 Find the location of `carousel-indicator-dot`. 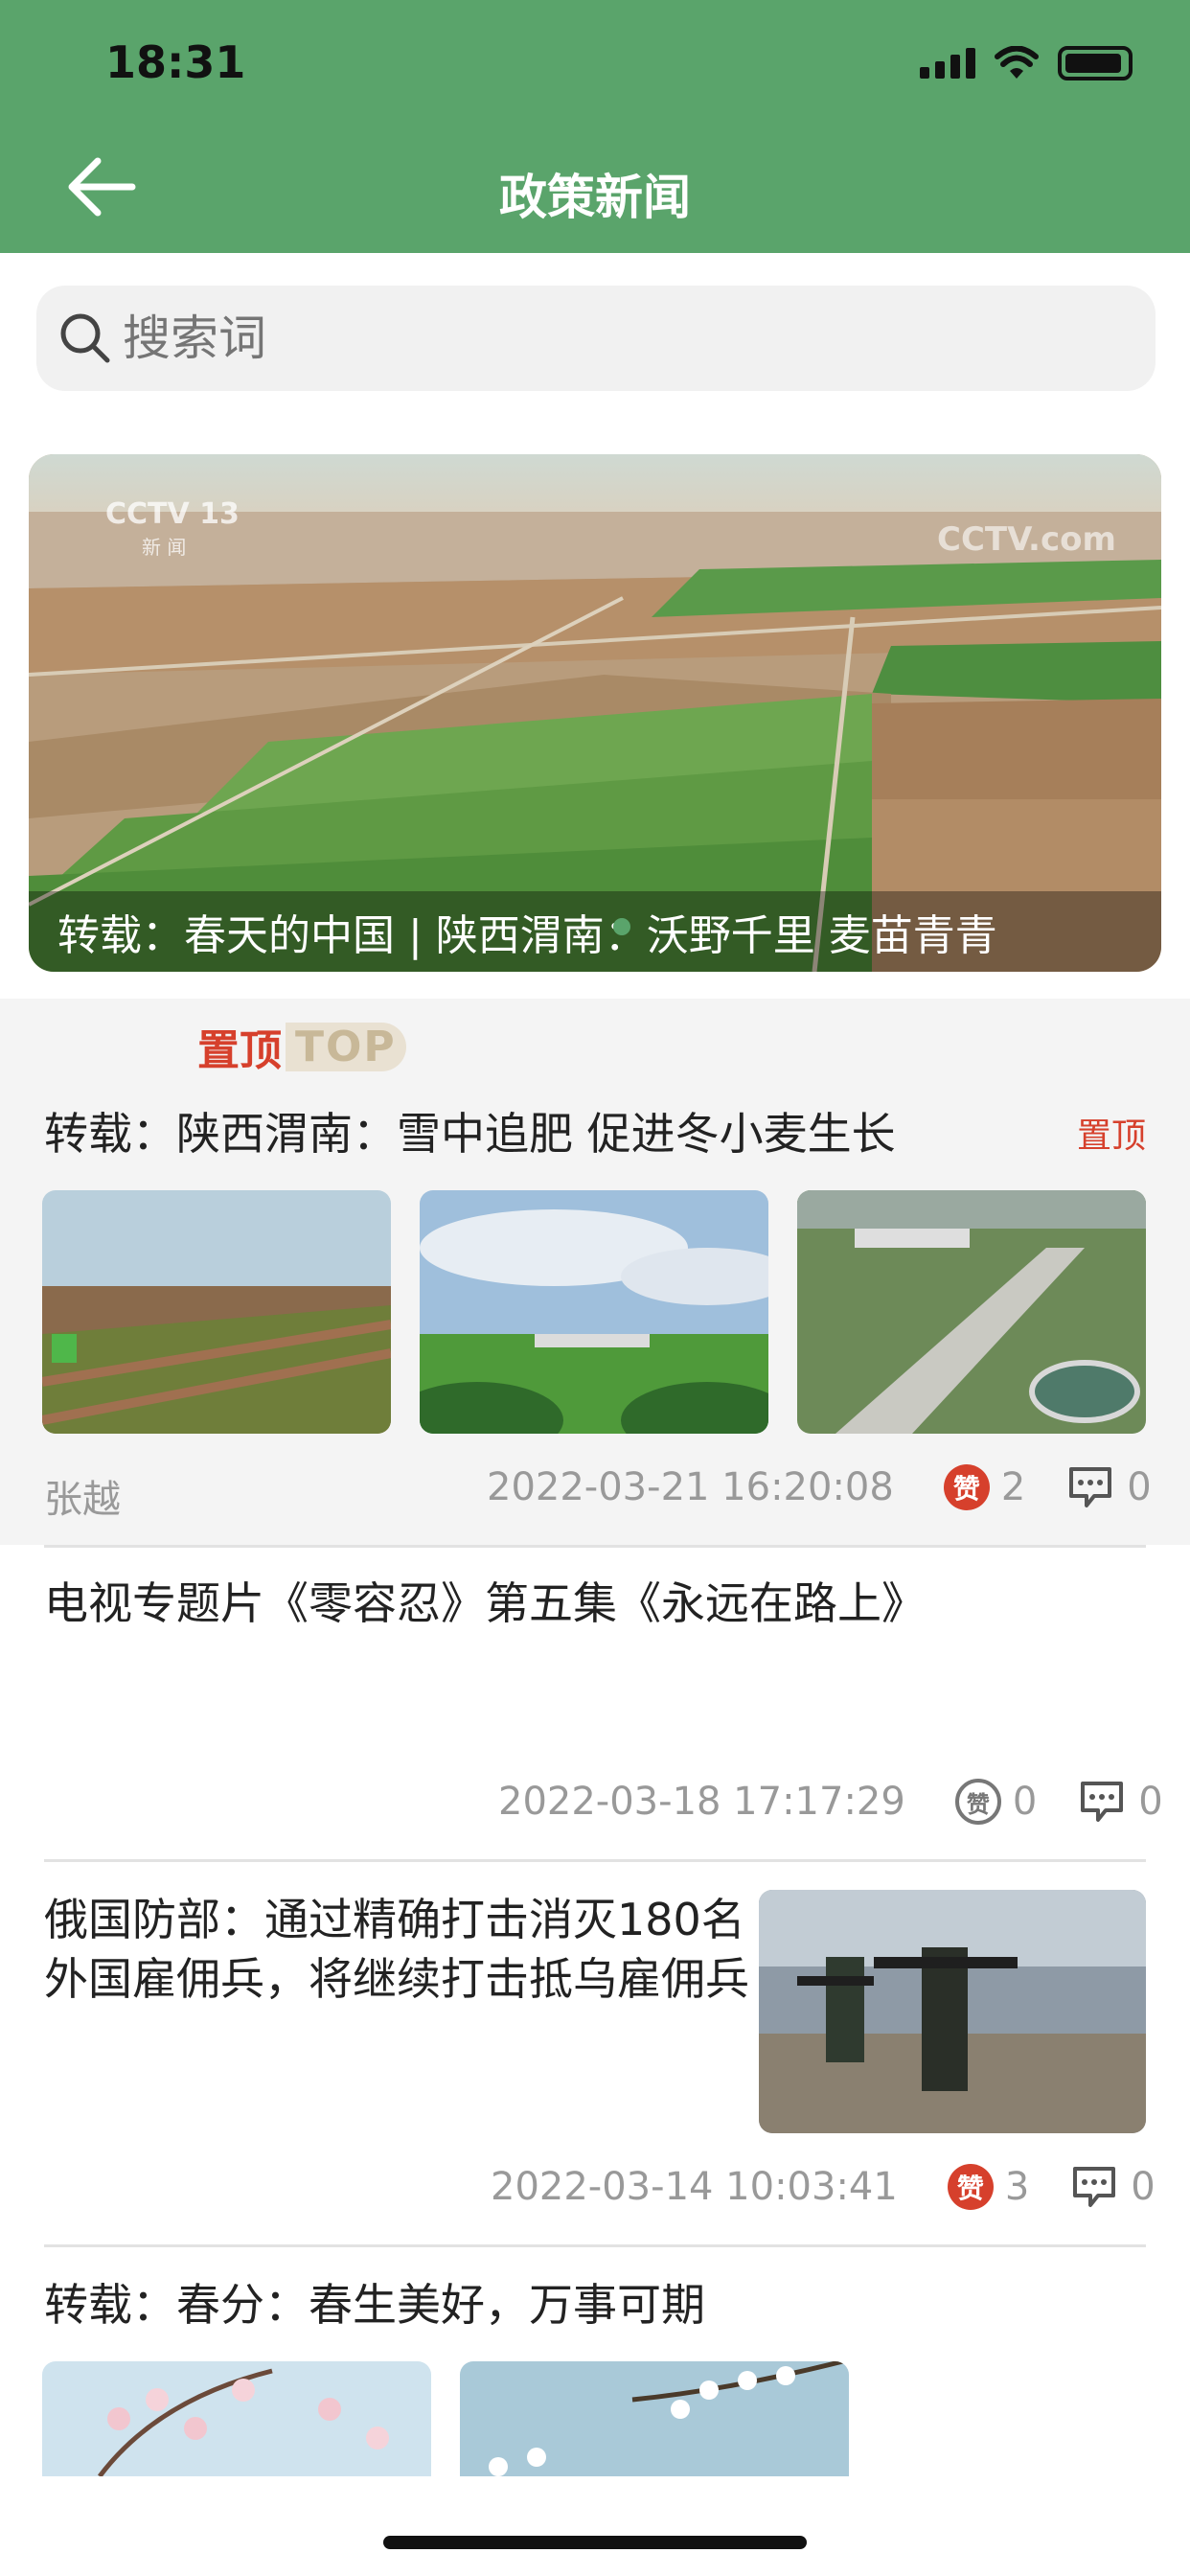

carousel-indicator-dot is located at coordinates (622, 926).